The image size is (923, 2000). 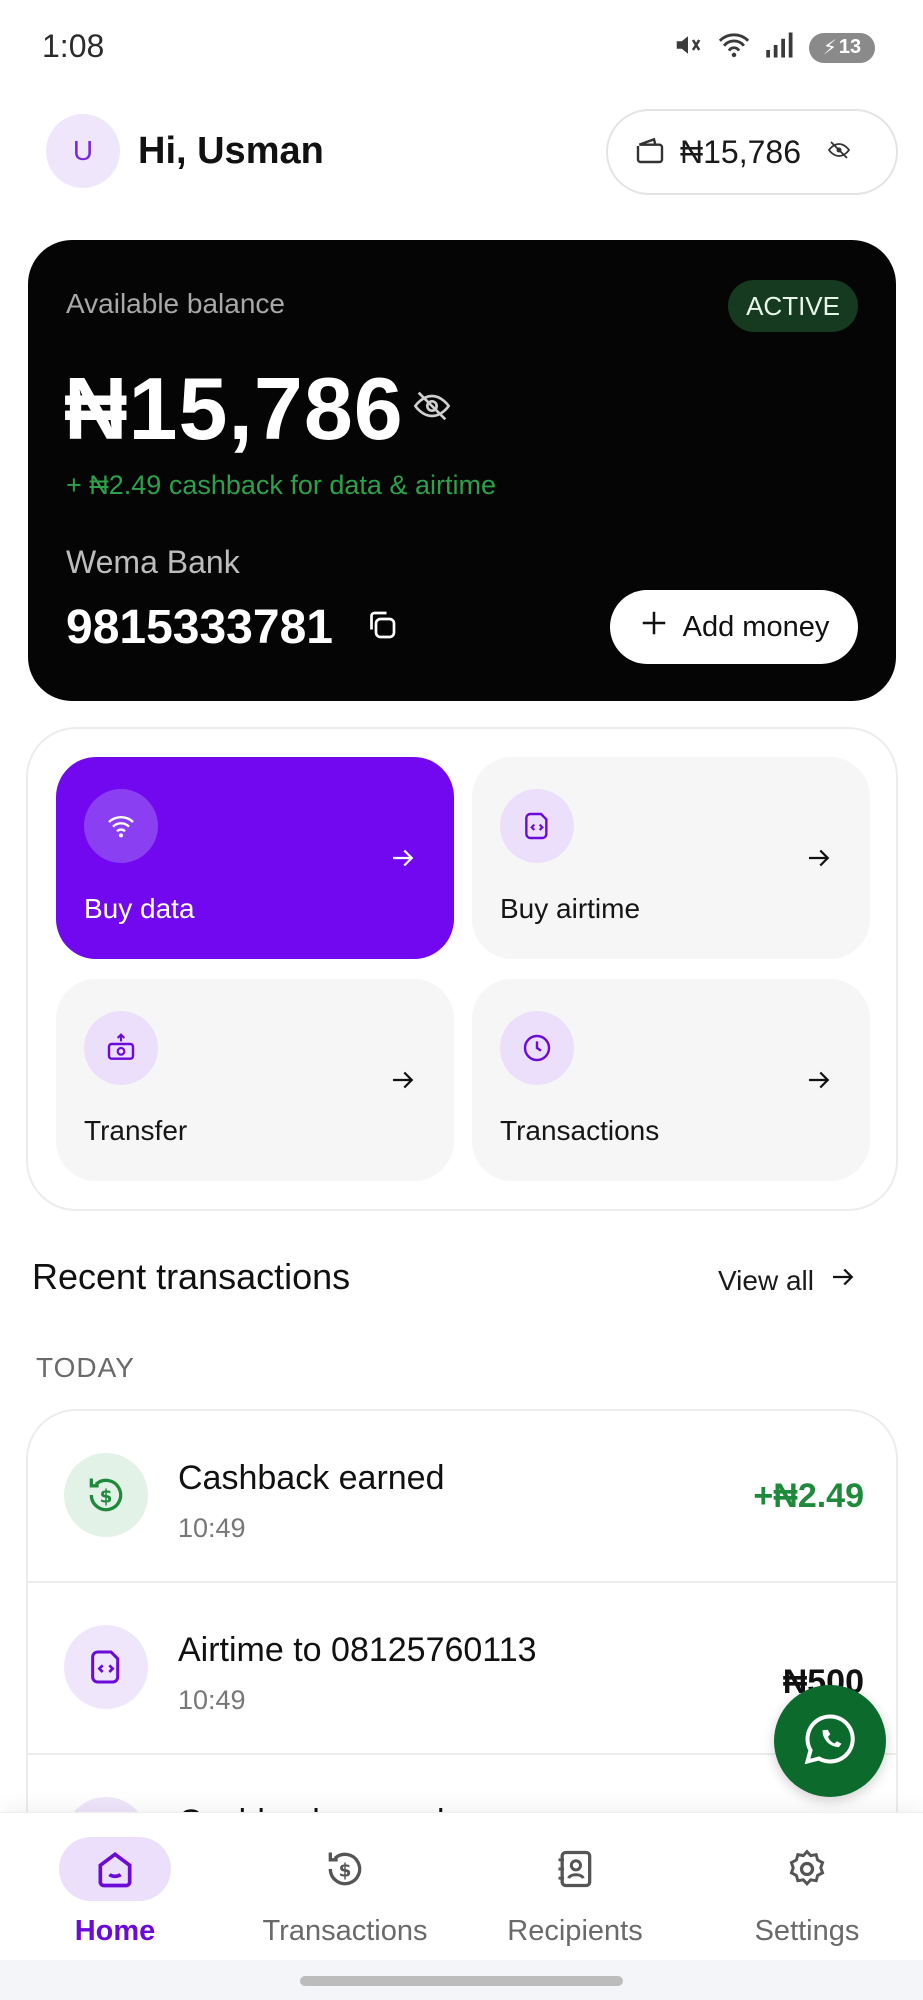 I want to click on transfer-tile: Transfer, so click(x=255, y=1080).